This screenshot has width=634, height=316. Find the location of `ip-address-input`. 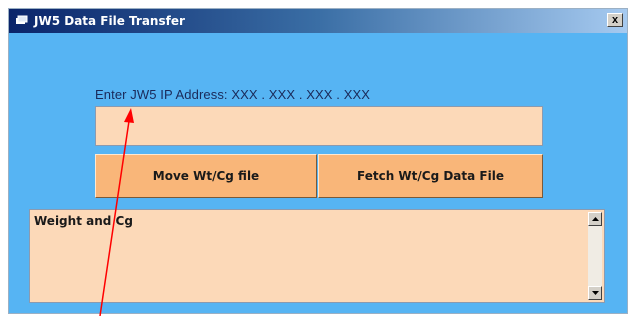

ip-address-input is located at coordinates (319, 126).